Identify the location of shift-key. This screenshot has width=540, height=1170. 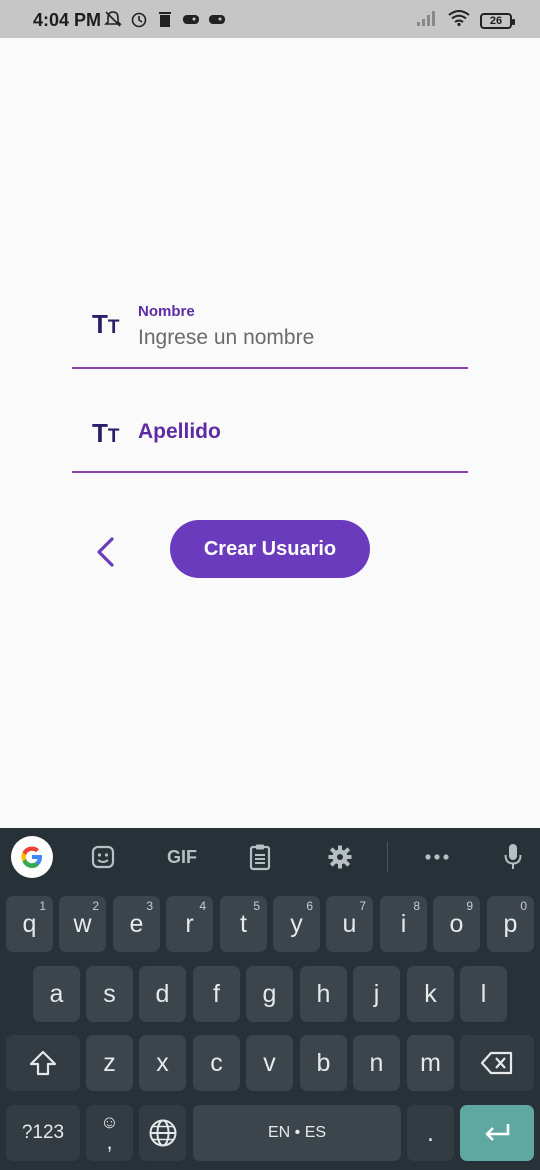
(43, 1063).